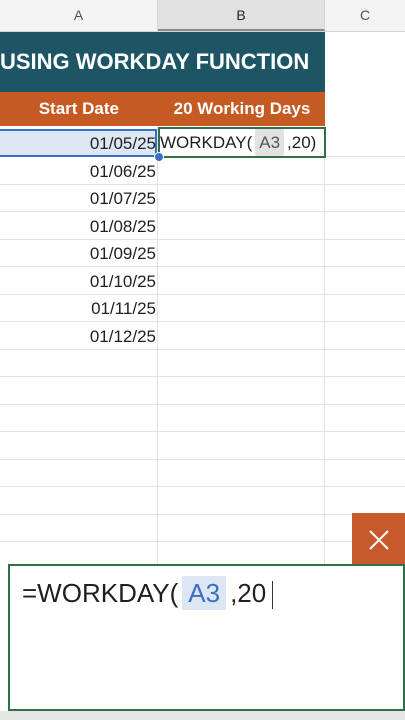 The width and height of the screenshot is (405, 720). What do you see at coordinates (78, 171) in the screenshot?
I see `date-cell: 01/06/25` at bounding box center [78, 171].